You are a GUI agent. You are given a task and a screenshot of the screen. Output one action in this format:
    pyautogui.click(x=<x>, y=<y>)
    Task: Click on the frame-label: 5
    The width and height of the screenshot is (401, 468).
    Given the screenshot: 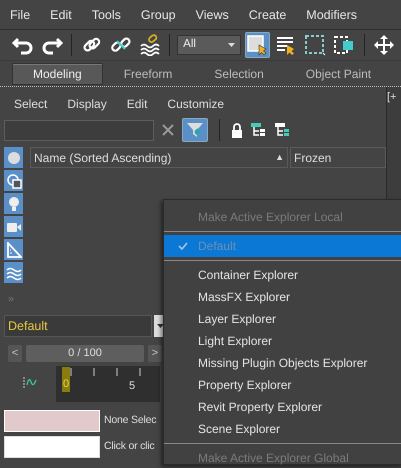 What is the action you would take?
    pyautogui.click(x=132, y=386)
    